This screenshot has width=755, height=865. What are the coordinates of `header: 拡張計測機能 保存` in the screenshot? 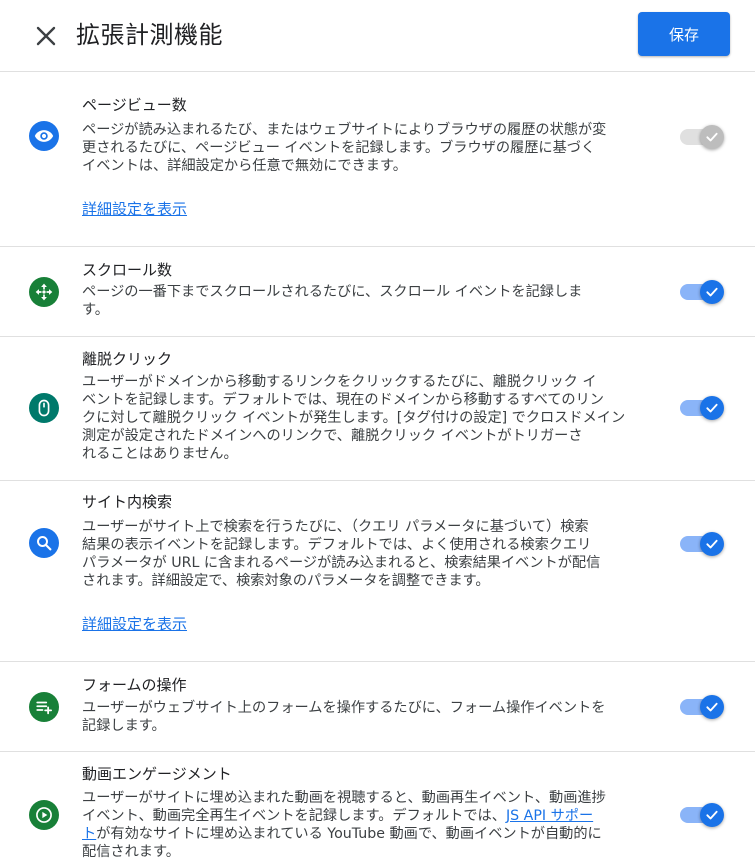 It's located at (377, 36).